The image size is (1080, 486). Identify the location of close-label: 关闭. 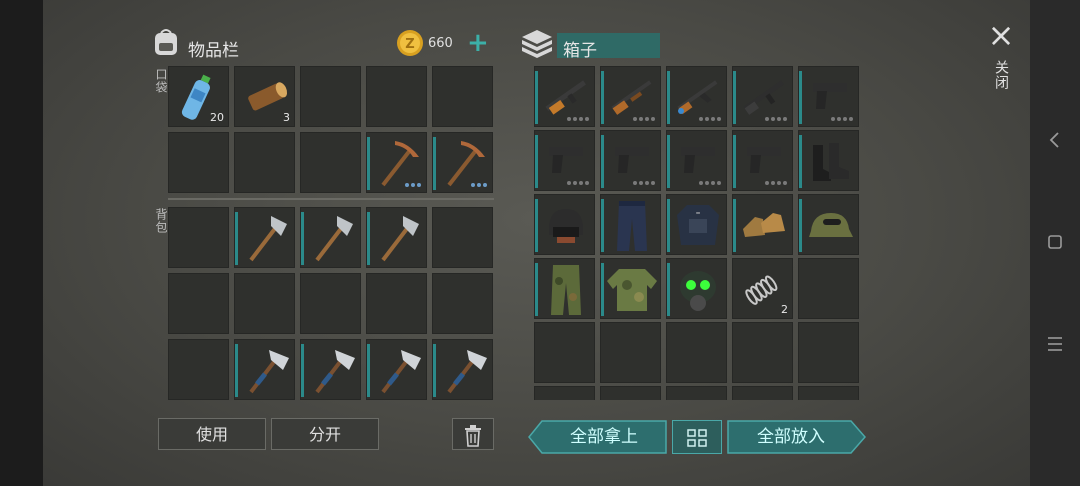
(1001, 75).